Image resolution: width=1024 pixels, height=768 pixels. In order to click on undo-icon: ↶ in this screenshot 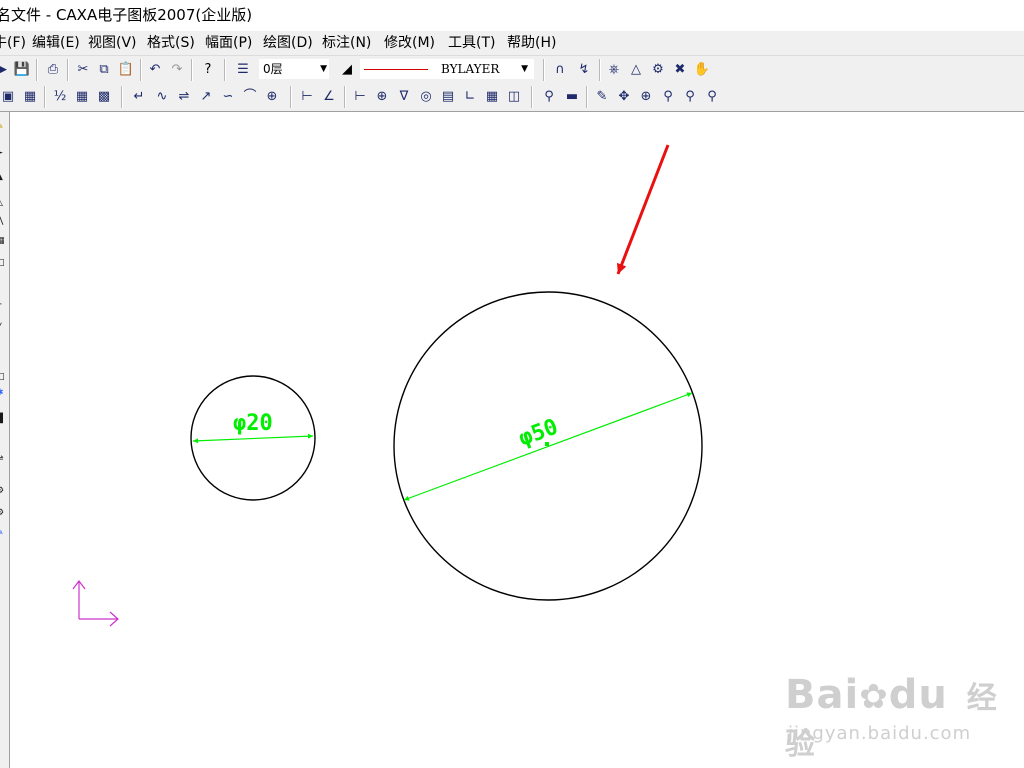, I will do `click(155, 70)`.